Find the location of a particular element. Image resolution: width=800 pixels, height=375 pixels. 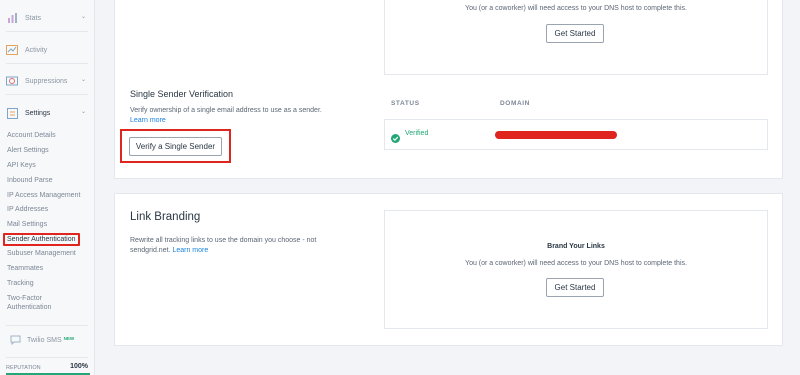

sidebar-subitem-ip-access-management: IP Access Management is located at coordinates (43, 195).